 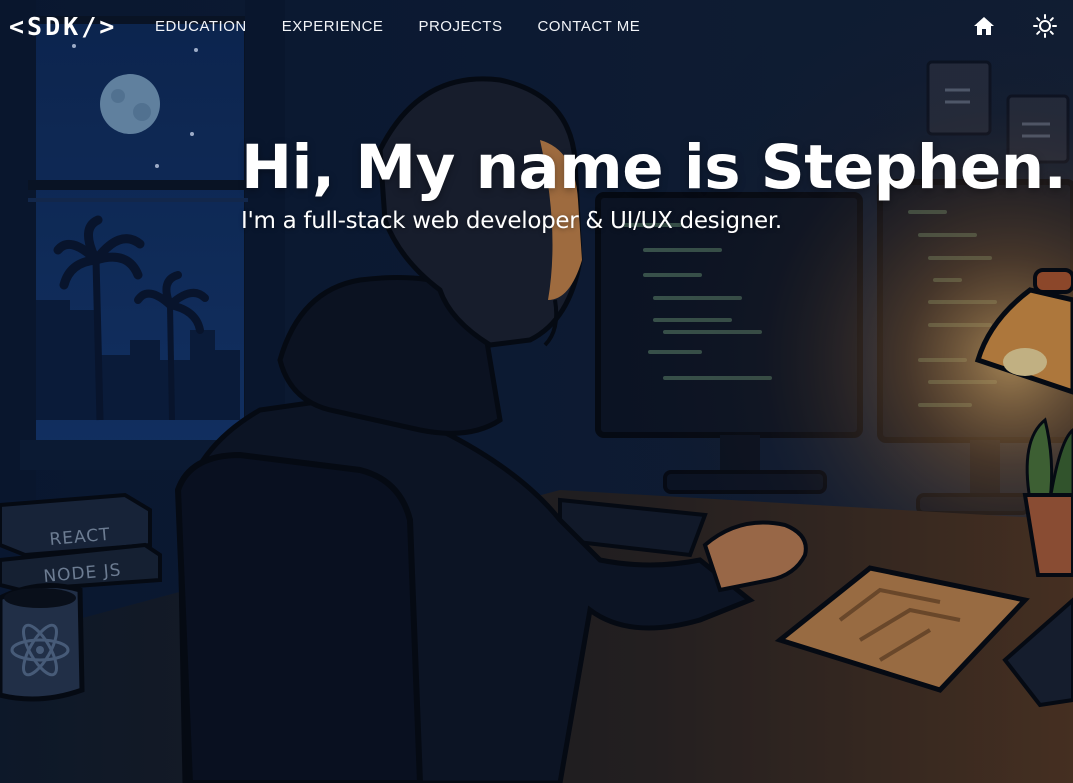 What do you see at coordinates (63, 26) in the screenshot?
I see `site-logo: <SDK/>` at bounding box center [63, 26].